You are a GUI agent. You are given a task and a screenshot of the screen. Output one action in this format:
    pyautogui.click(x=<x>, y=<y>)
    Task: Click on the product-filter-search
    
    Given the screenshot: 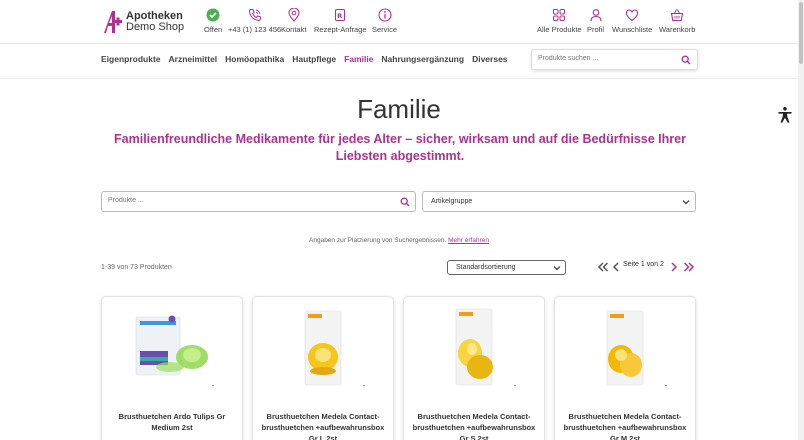 What is the action you would take?
    pyautogui.click(x=258, y=201)
    